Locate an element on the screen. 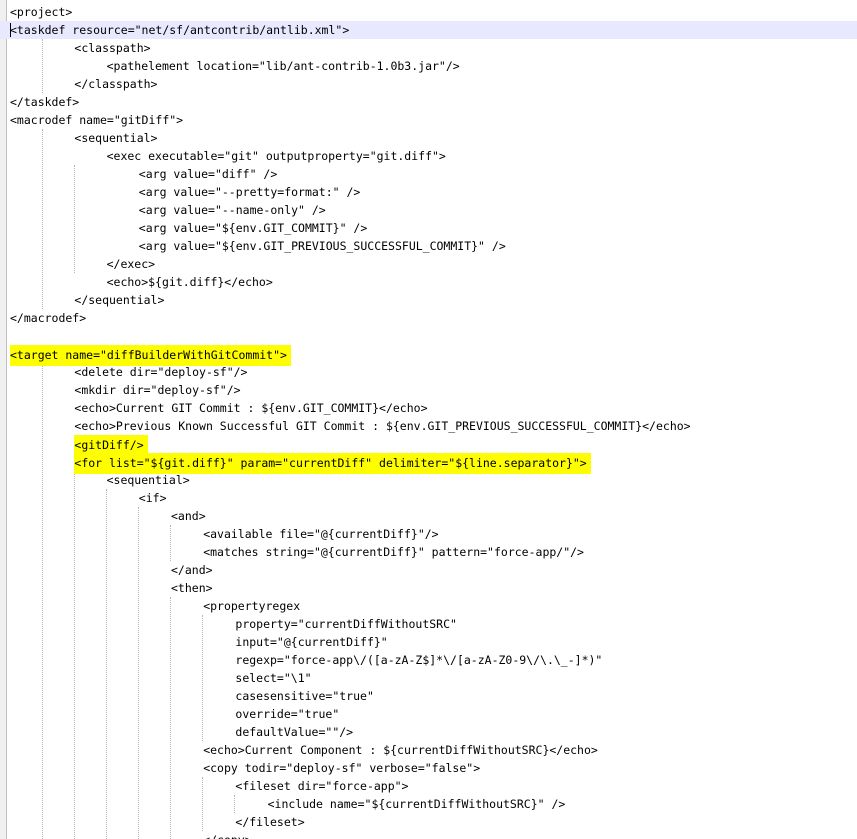 The height and width of the screenshot is (839, 857). code-text: <available file="@{currentDiff}"/> is located at coordinates (321, 534).